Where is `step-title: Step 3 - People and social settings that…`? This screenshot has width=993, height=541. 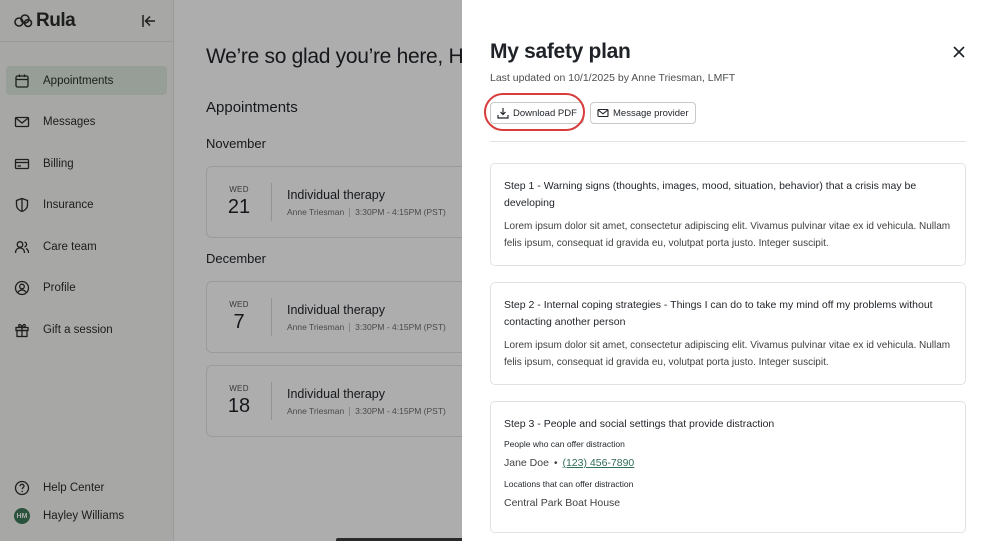
step-title: Step 3 - People and social settings that… is located at coordinates (639, 424).